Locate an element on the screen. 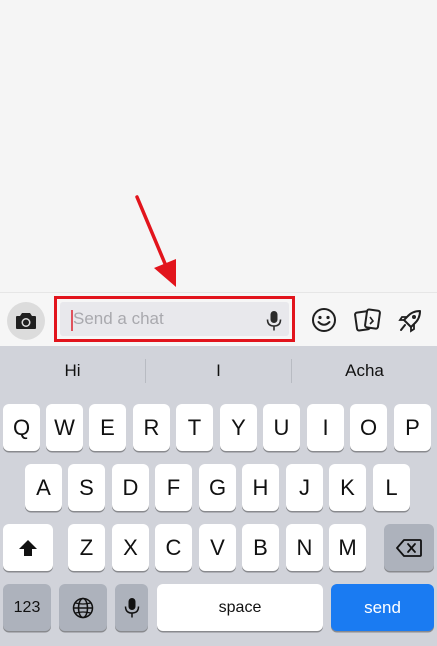  key-t: T is located at coordinates (194, 427).